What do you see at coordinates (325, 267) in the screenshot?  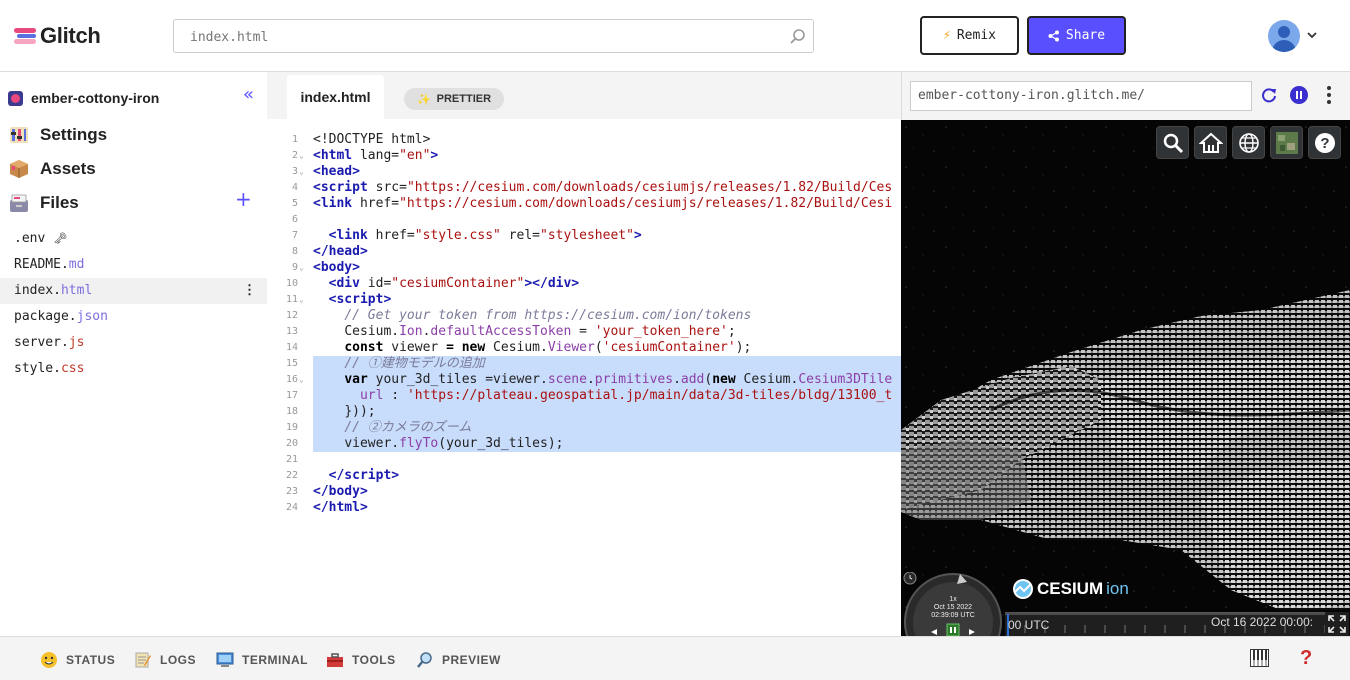 I see `code-line: 9 ⌄ <body>` at bounding box center [325, 267].